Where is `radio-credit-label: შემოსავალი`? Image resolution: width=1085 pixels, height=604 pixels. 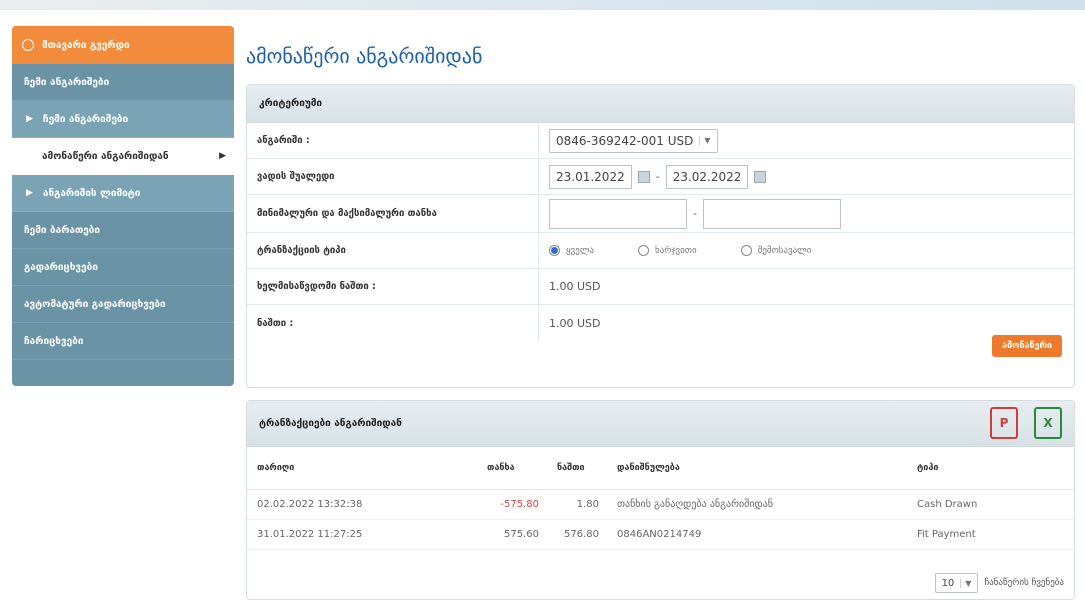 radio-credit-label: შემოსავალი is located at coordinates (784, 250).